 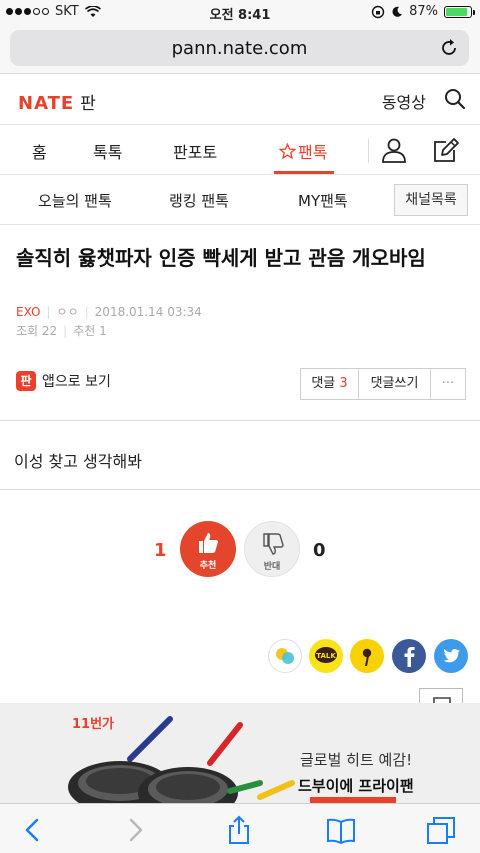 What do you see at coordinates (240, 100) in the screenshot?
I see `site-header: NATE 판 동영상` at bounding box center [240, 100].